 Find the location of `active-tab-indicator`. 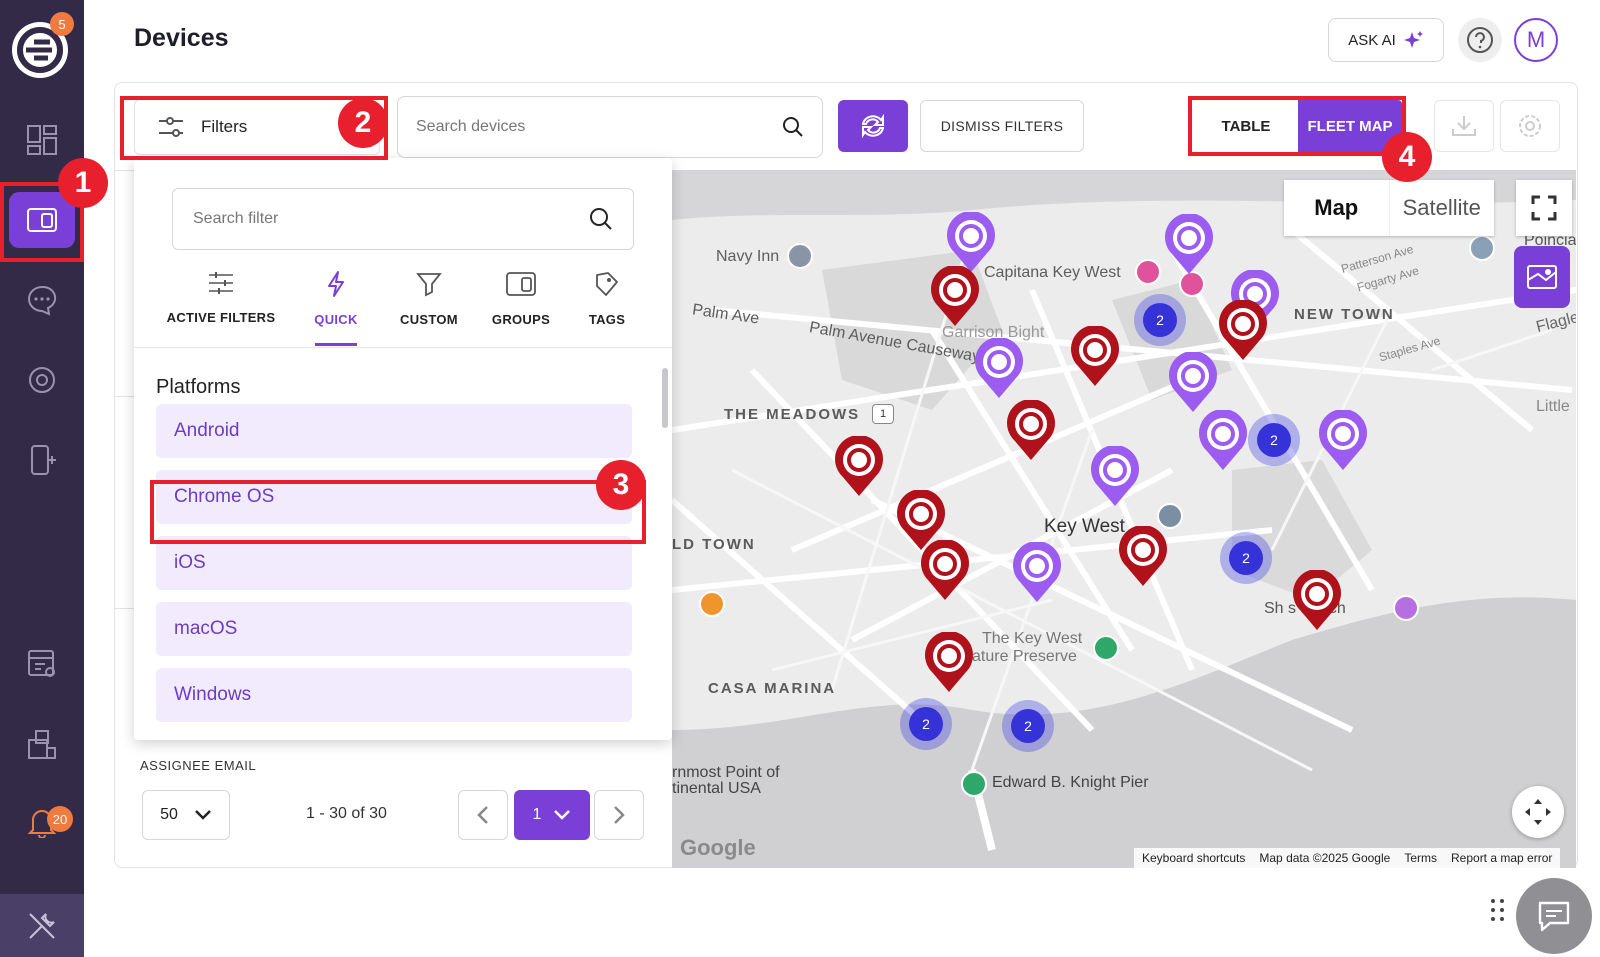

active-tab-indicator is located at coordinates (336, 344).